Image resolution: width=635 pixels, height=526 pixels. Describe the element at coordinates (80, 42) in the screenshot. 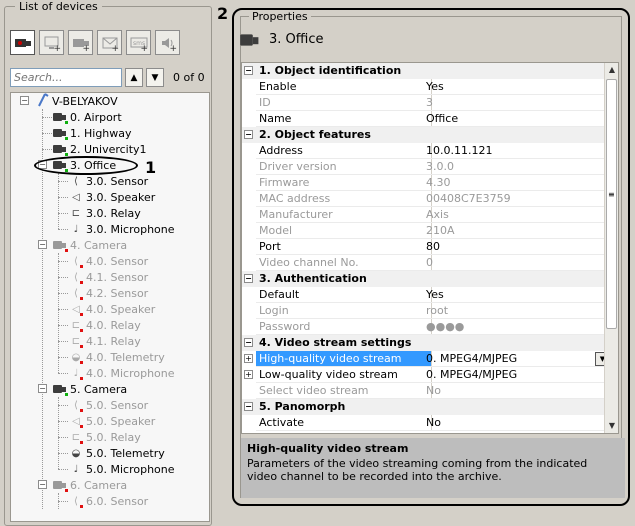

I see `add-videoserver-button: +` at that location.